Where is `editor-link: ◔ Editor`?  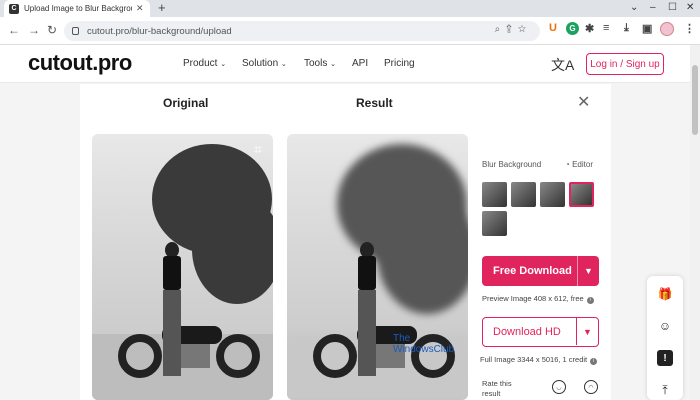 editor-link: ◔ Editor is located at coordinates (579, 164).